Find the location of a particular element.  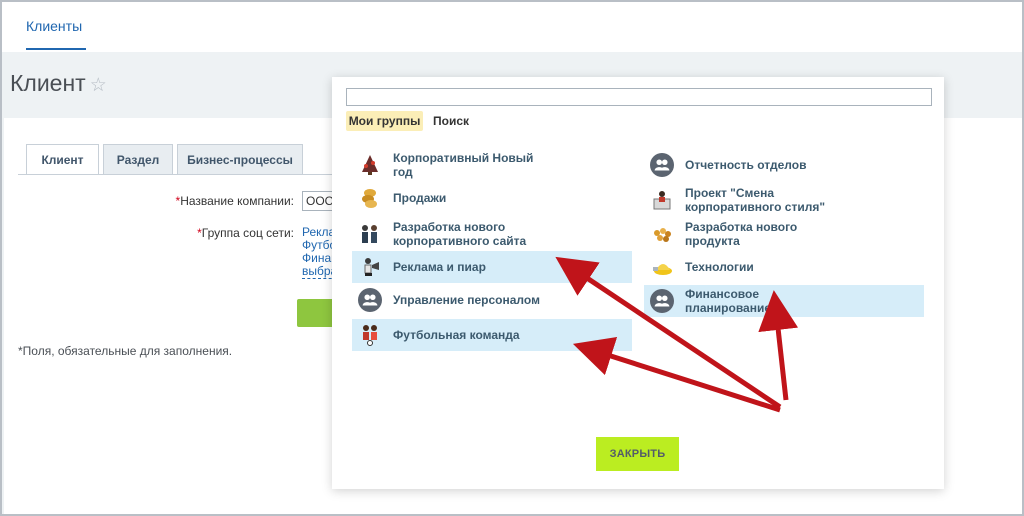

social-group-label: *Группа соц сети: is located at coordinates (245, 233).